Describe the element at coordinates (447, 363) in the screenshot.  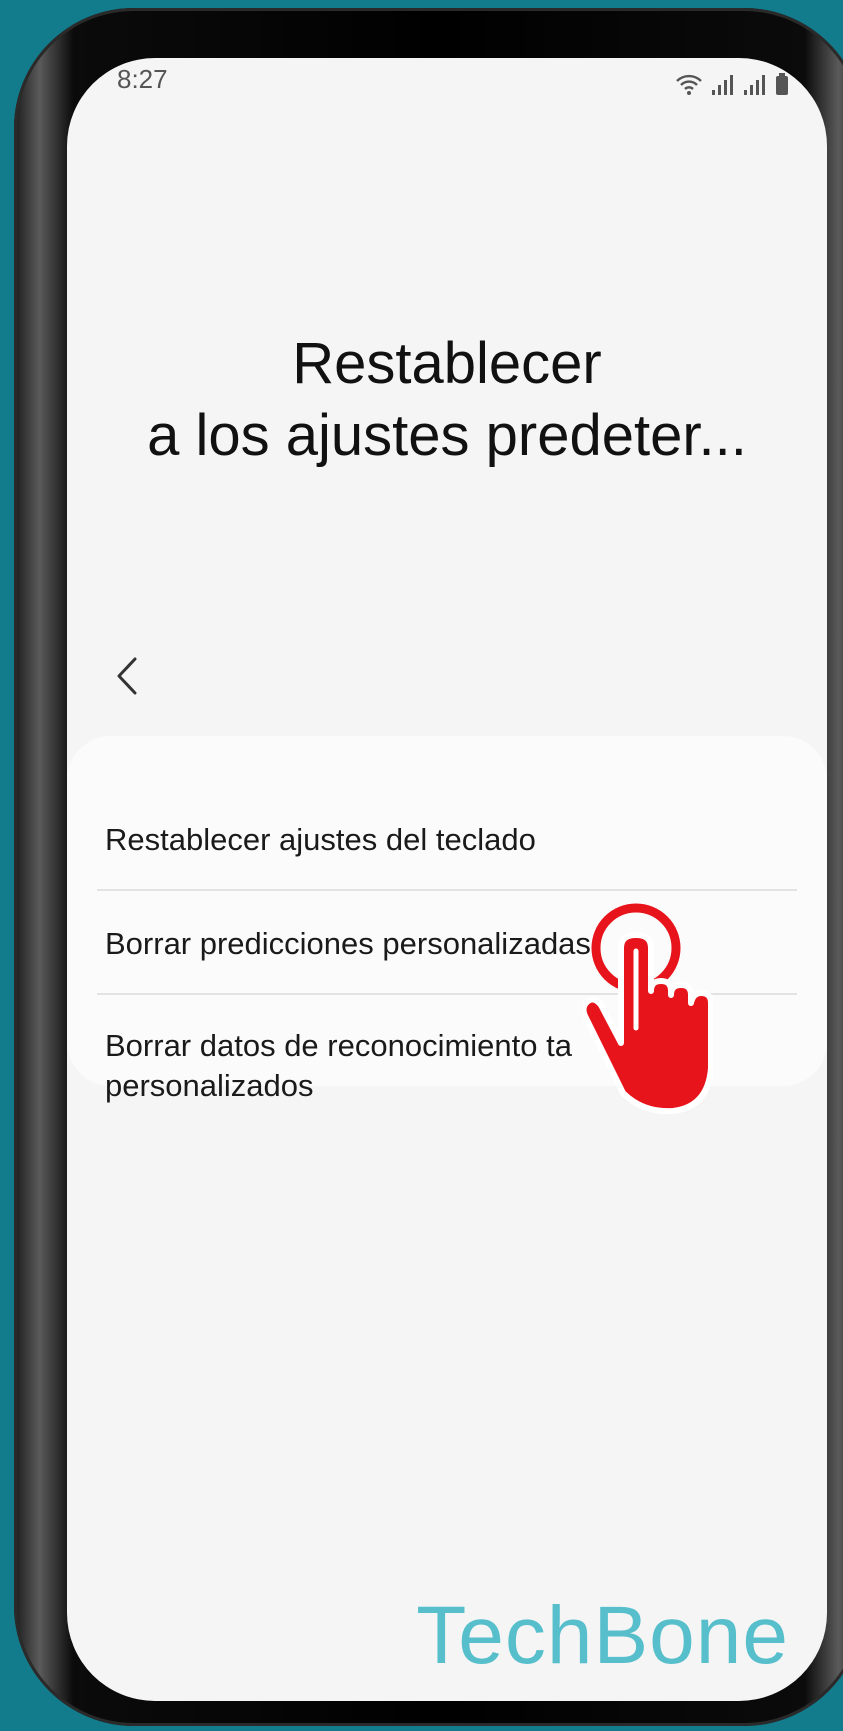
I see `page-title-line-1: Restablecer` at that location.